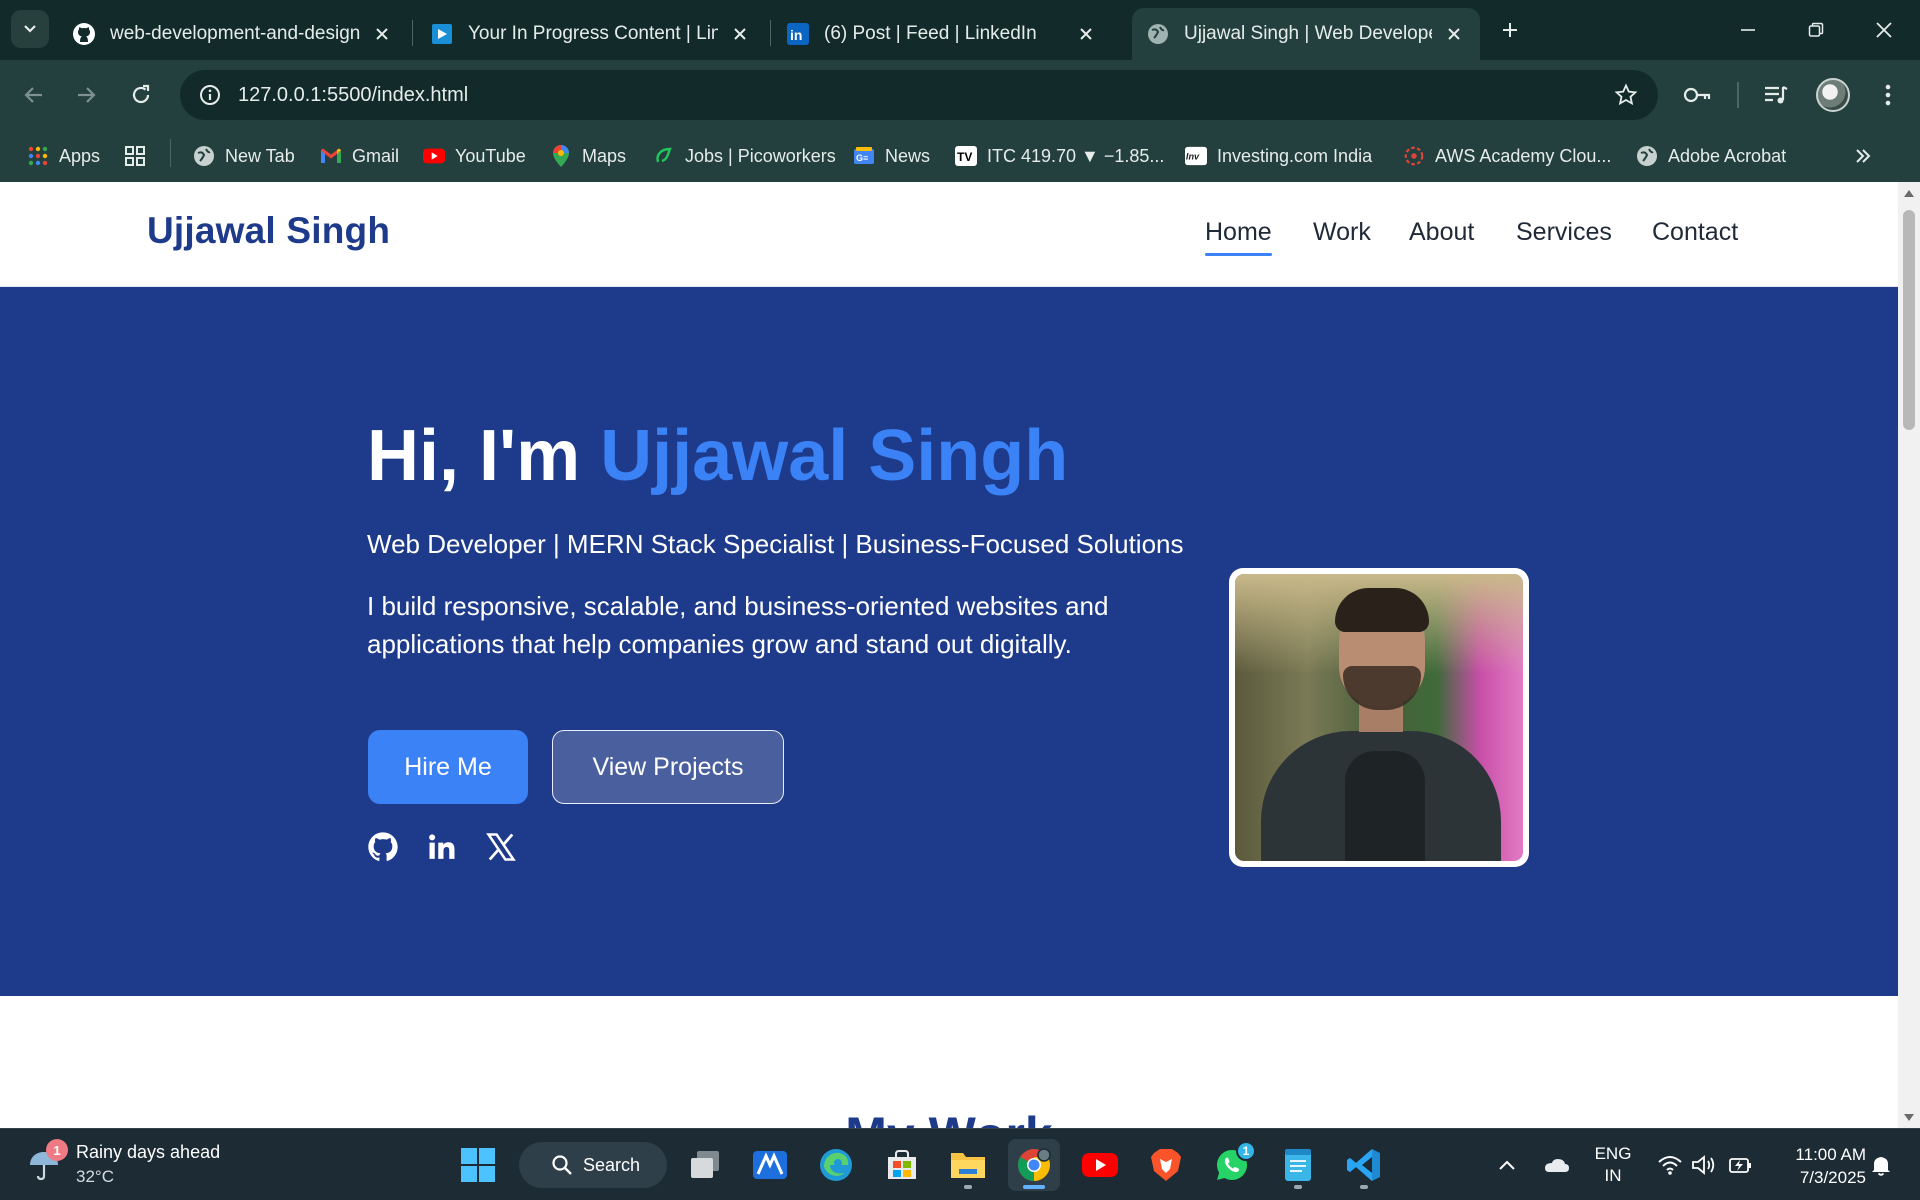  What do you see at coordinates (1441, 232) in the screenshot?
I see `nav-about: About` at bounding box center [1441, 232].